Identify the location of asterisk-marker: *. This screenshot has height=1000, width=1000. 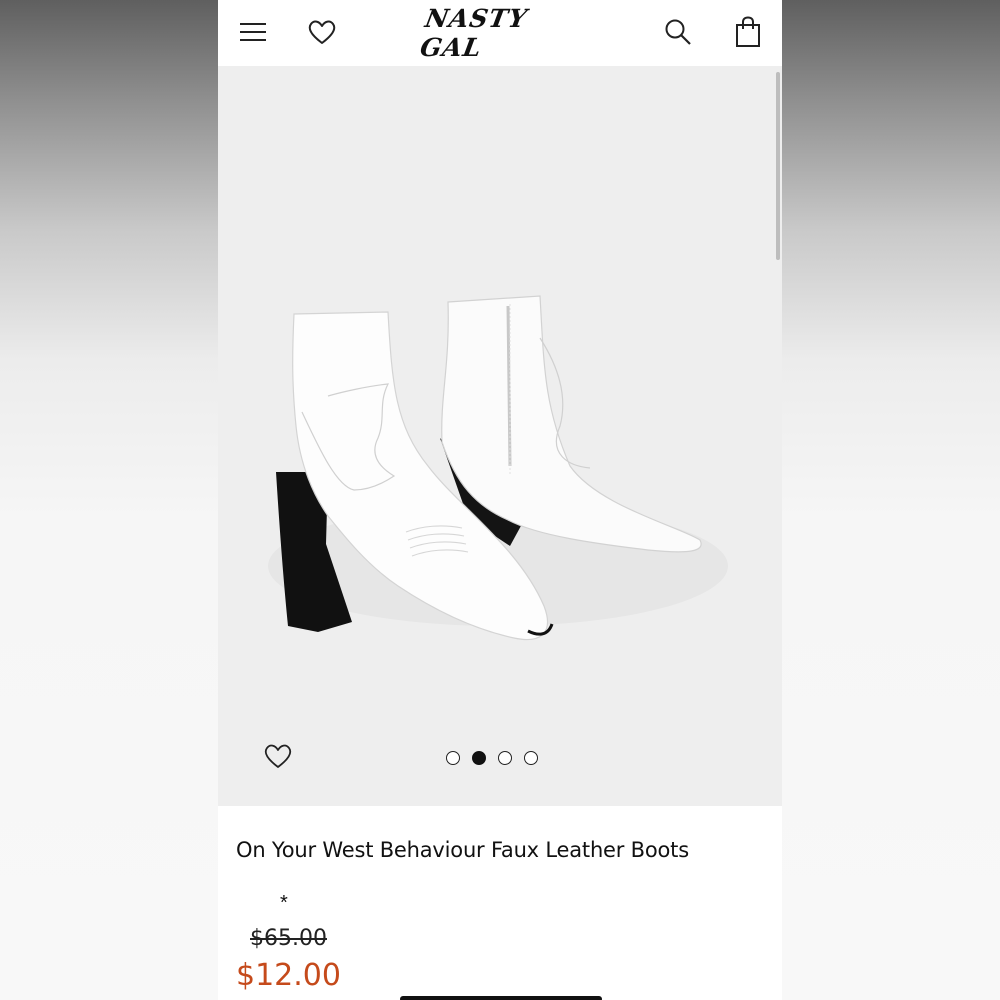
(284, 903).